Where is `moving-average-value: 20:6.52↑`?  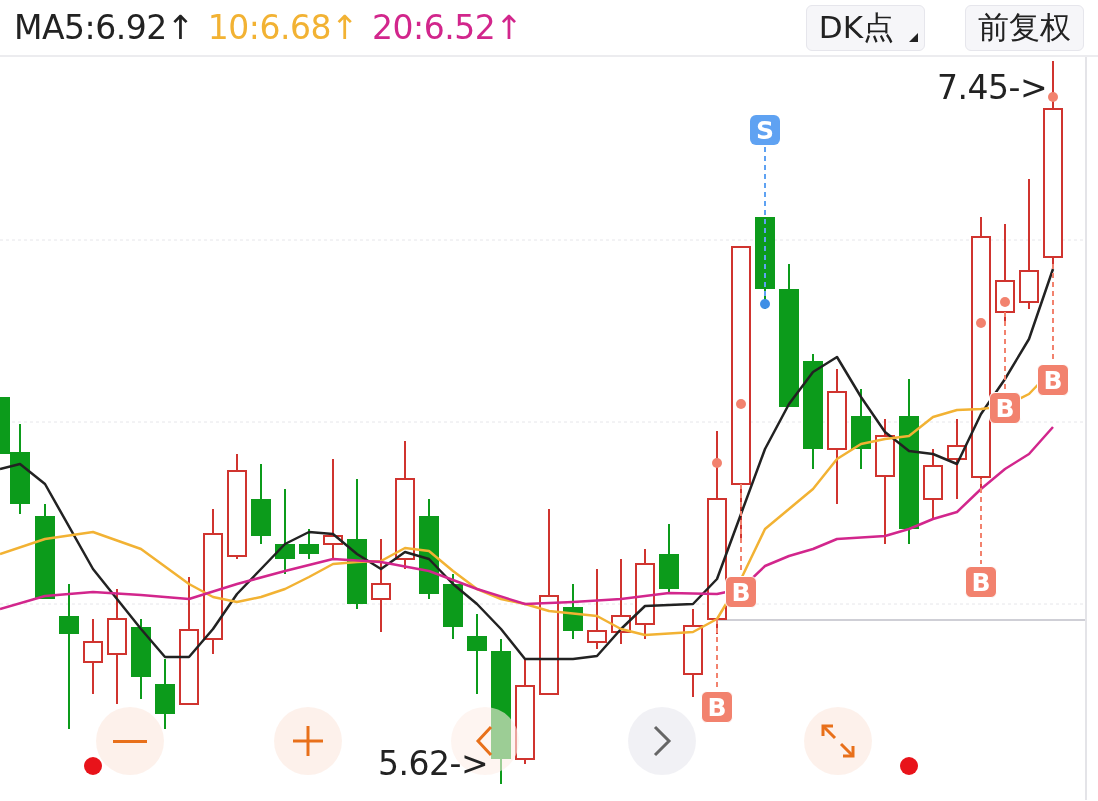 moving-average-value: 20:6.52↑ is located at coordinates (447, 27).